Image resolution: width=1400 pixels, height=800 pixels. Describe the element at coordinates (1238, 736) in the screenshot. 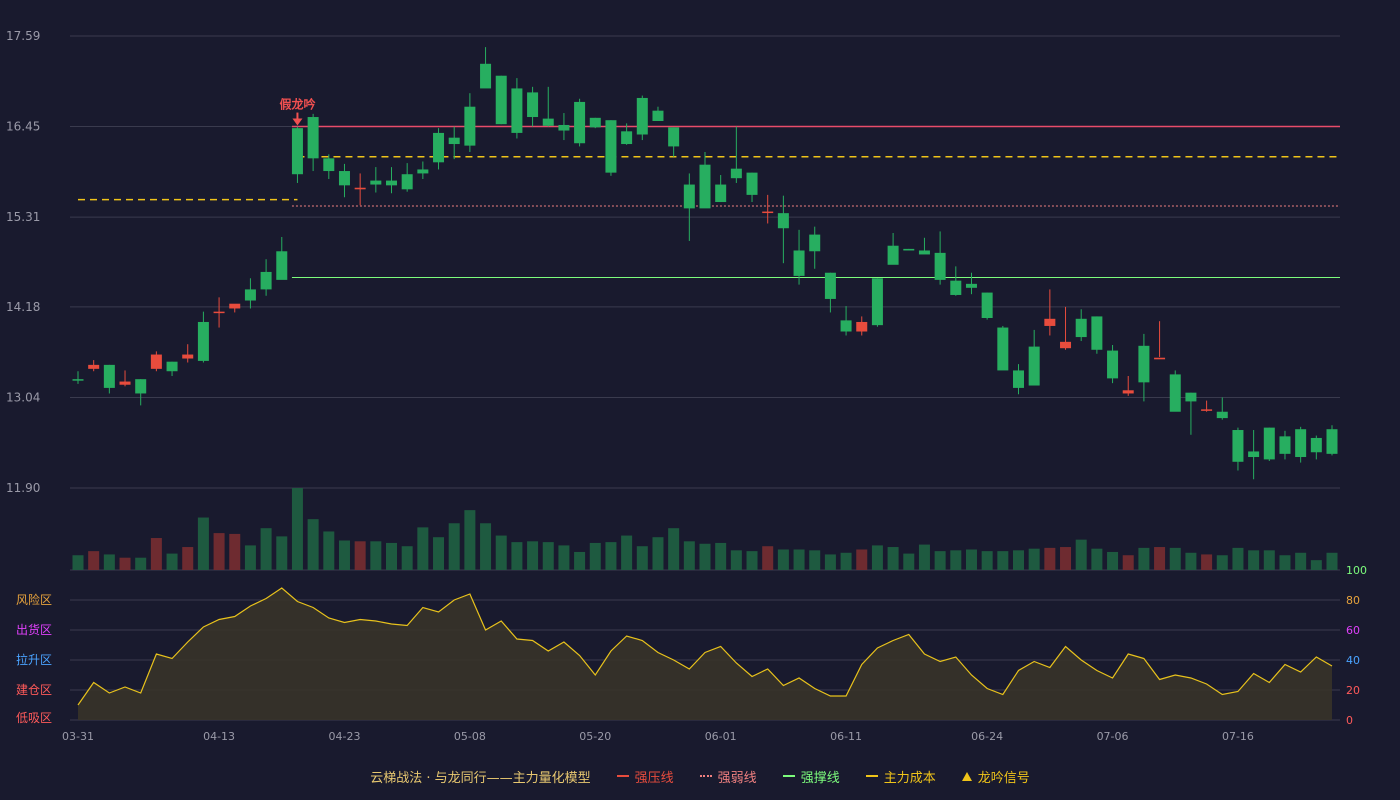

I see `date-tick-label: 07-16` at that location.